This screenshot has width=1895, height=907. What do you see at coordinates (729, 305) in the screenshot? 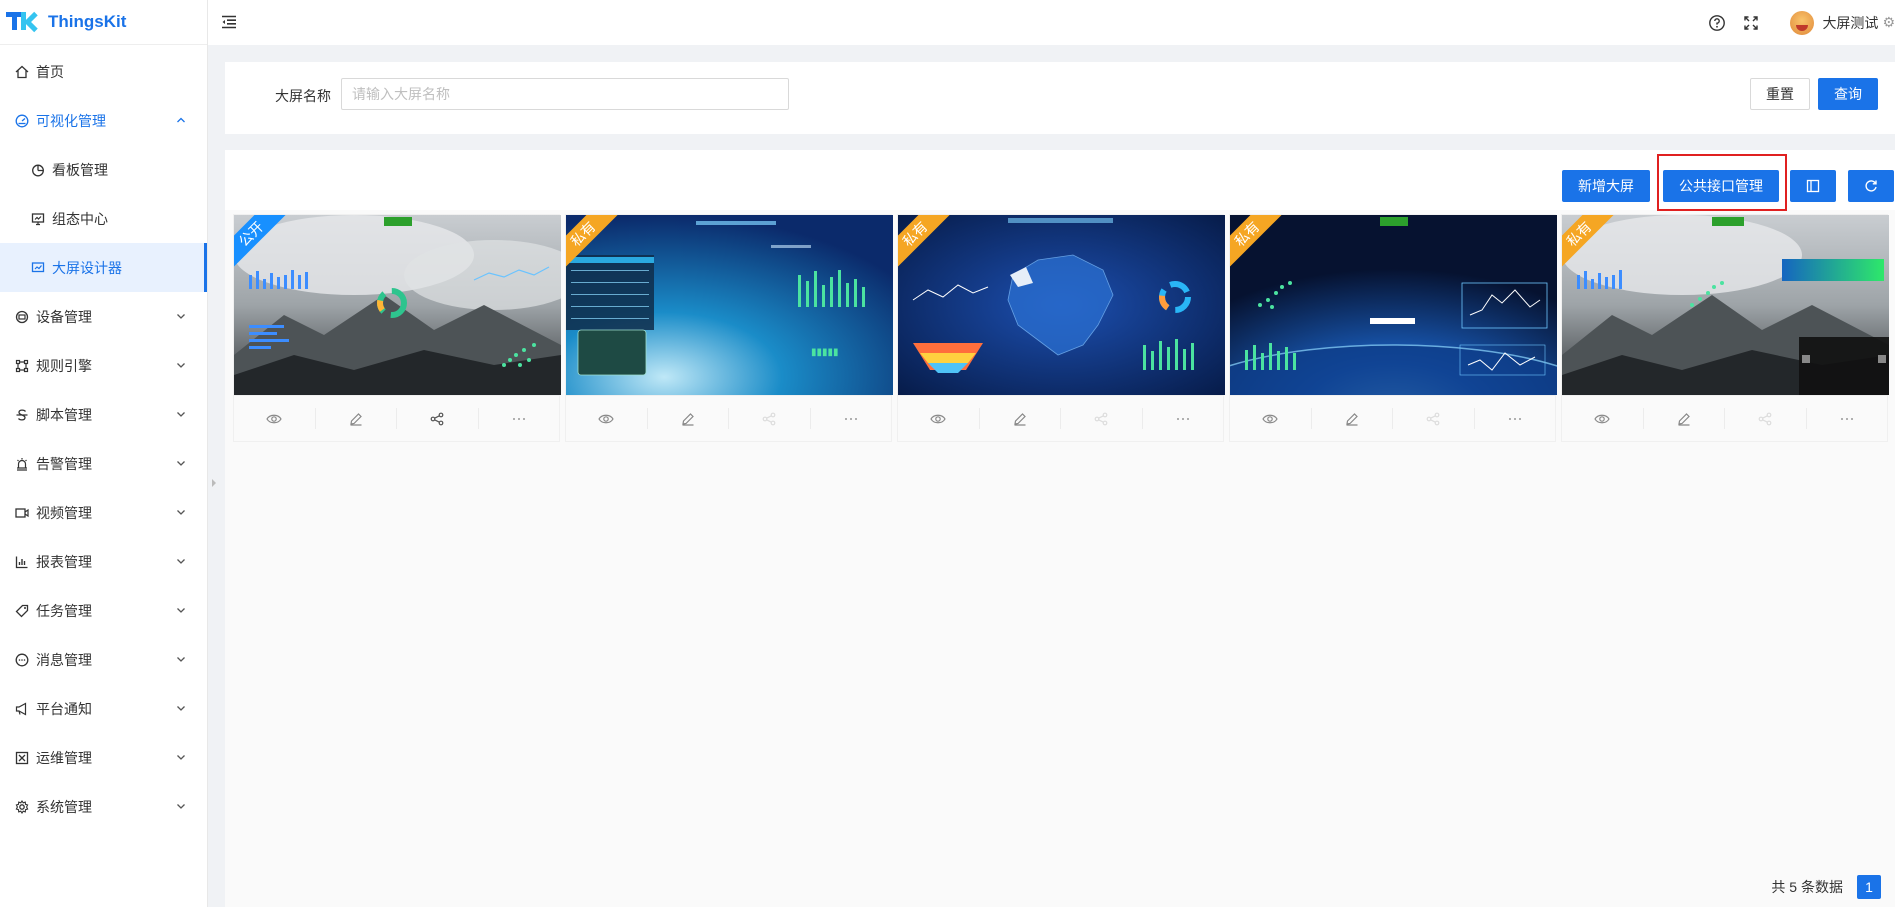
I see `screen-thumbnail: ▮▮▮▮▮ 私有` at bounding box center [729, 305].